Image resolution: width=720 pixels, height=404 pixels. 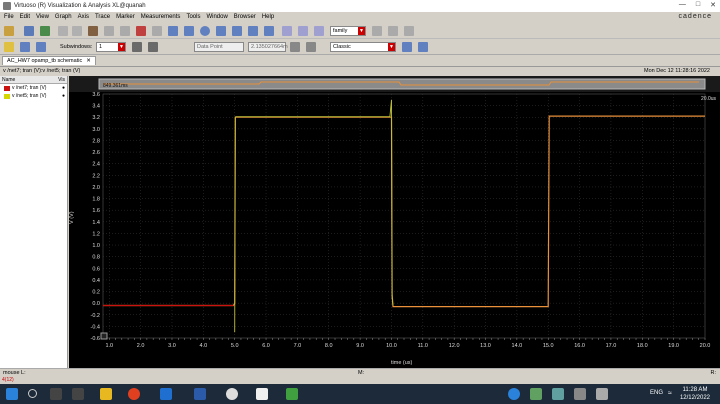 What do you see at coordinates (9, 31) in the screenshot?
I see `new-window-icon` at bounding box center [9, 31].